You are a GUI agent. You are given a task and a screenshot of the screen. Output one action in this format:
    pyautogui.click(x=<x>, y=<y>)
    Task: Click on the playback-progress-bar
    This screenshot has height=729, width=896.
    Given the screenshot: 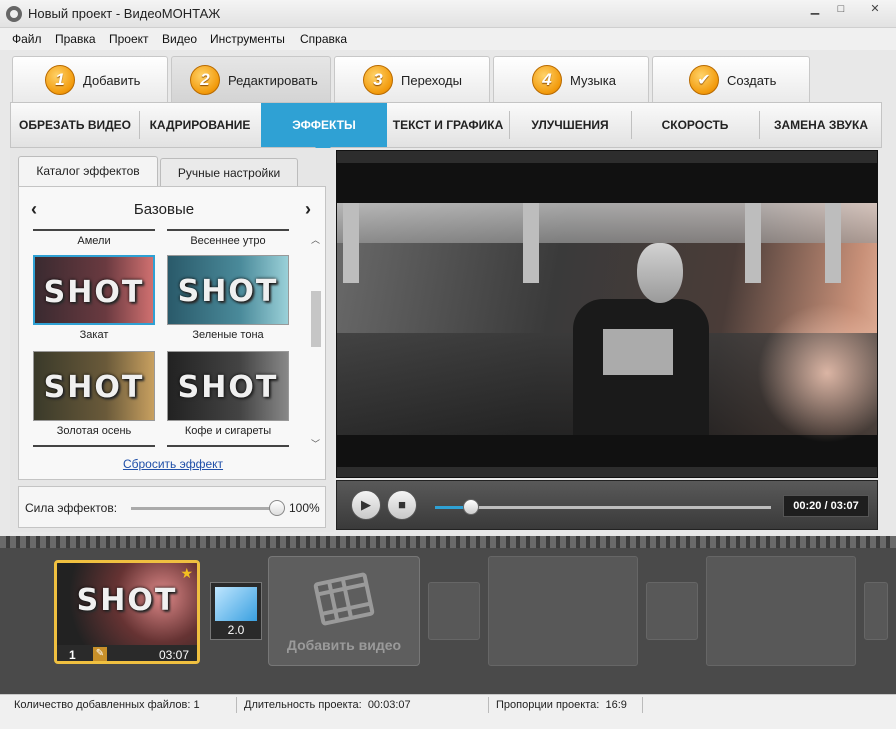 What is the action you would take?
    pyautogui.click(x=603, y=507)
    